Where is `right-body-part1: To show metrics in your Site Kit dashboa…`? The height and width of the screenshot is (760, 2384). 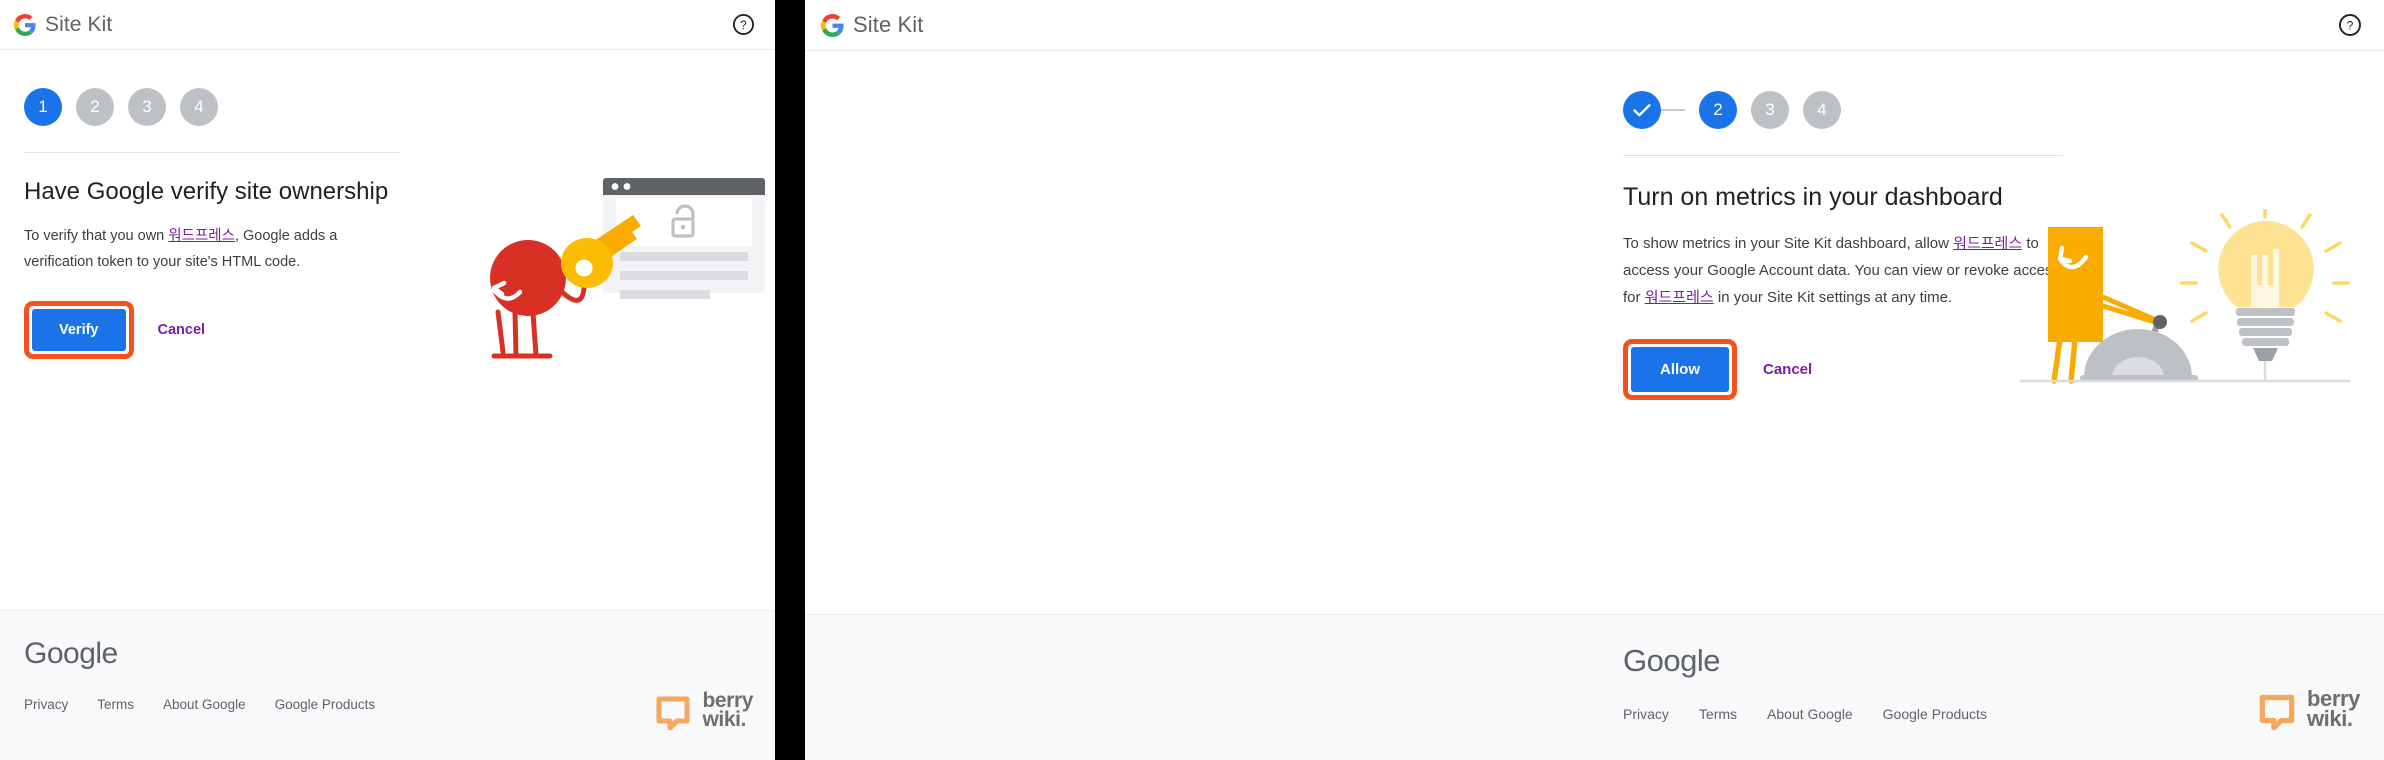
right-body-part1: To show metrics in your Site Kit dashboa… is located at coordinates (1788, 243).